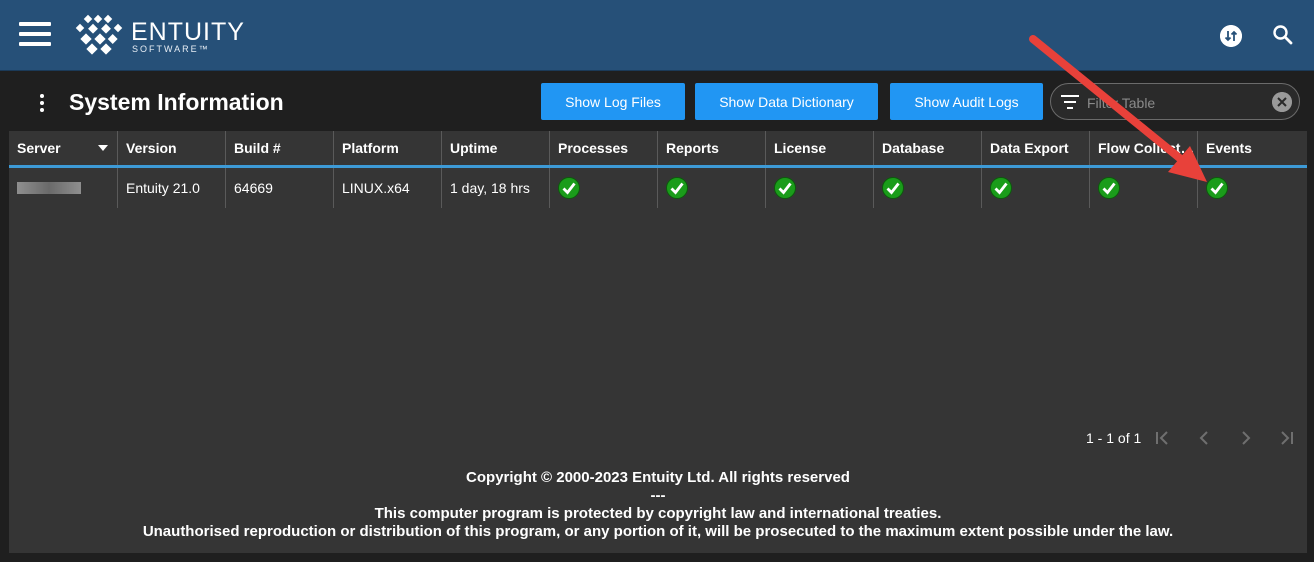 Image resolution: width=1314 pixels, height=562 pixels. What do you see at coordinates (388, 148) in the screenshot?
I see `column-header-platform: Platform` at bounding box center [388, 148].